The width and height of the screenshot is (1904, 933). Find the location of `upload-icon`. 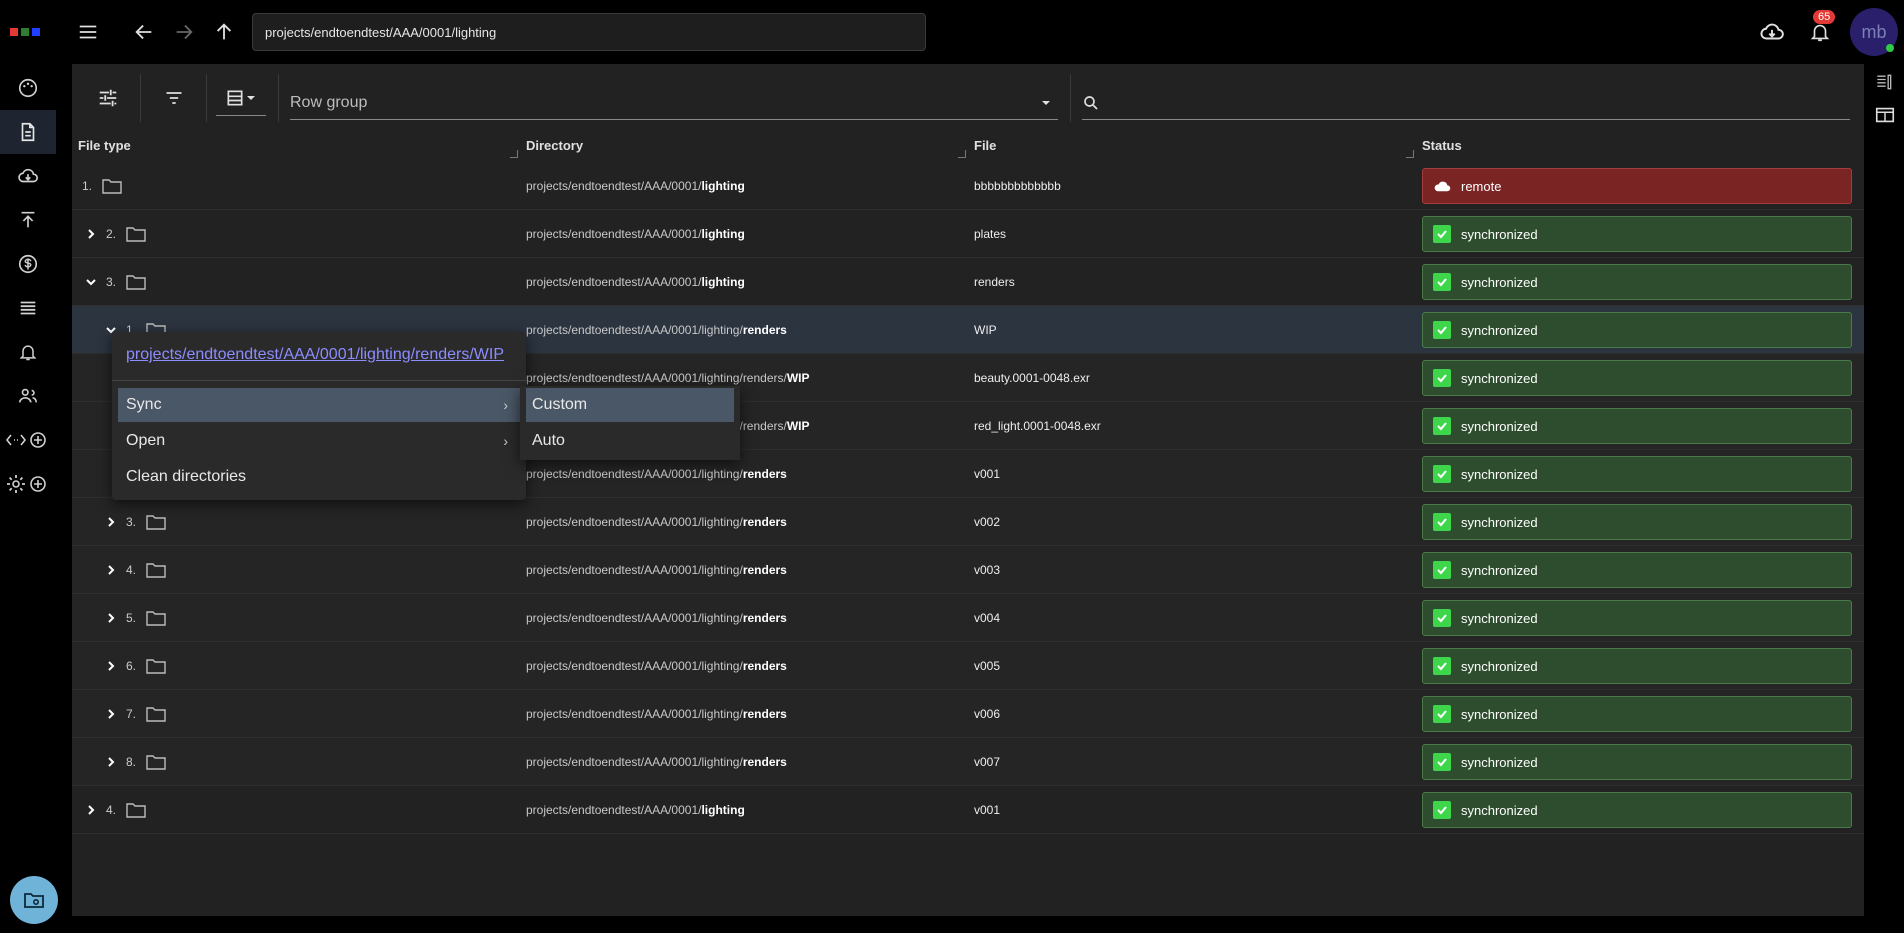

upload-icon is located at coordinates (28, 219).